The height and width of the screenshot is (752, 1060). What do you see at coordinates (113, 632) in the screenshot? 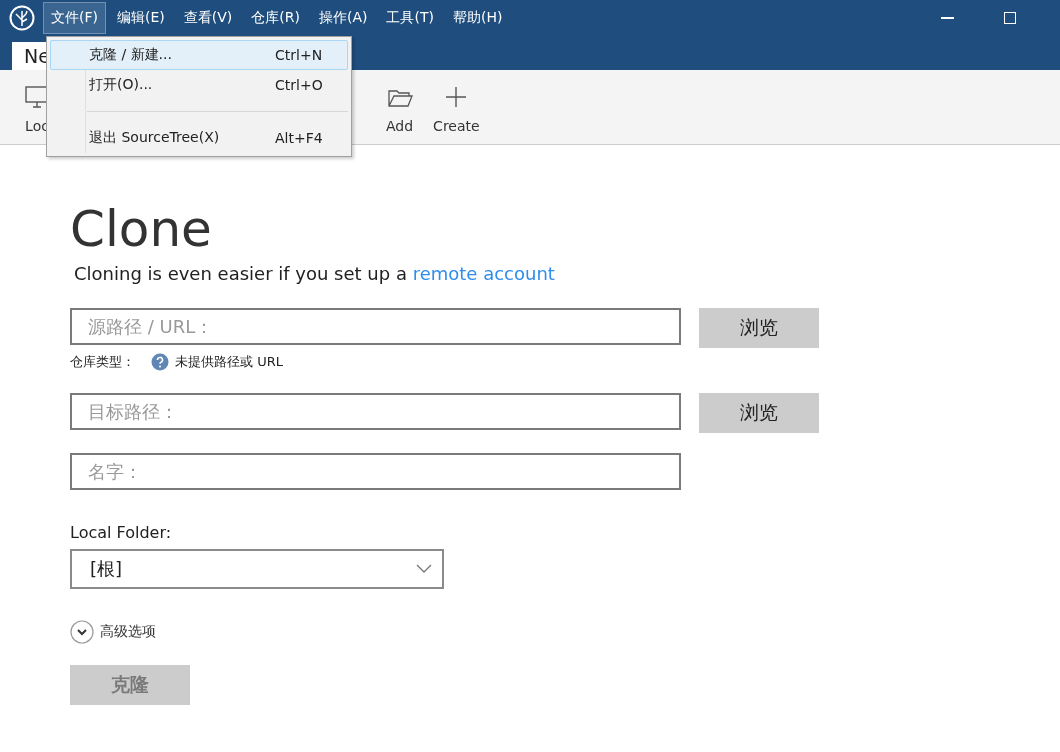
I see `advanced-options-toggle: 高级选项` at bounding box center [113, 632].